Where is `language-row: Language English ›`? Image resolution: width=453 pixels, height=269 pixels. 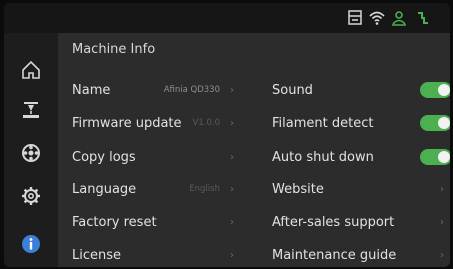
language-row: Language English › is located at coordinates (157, 189).